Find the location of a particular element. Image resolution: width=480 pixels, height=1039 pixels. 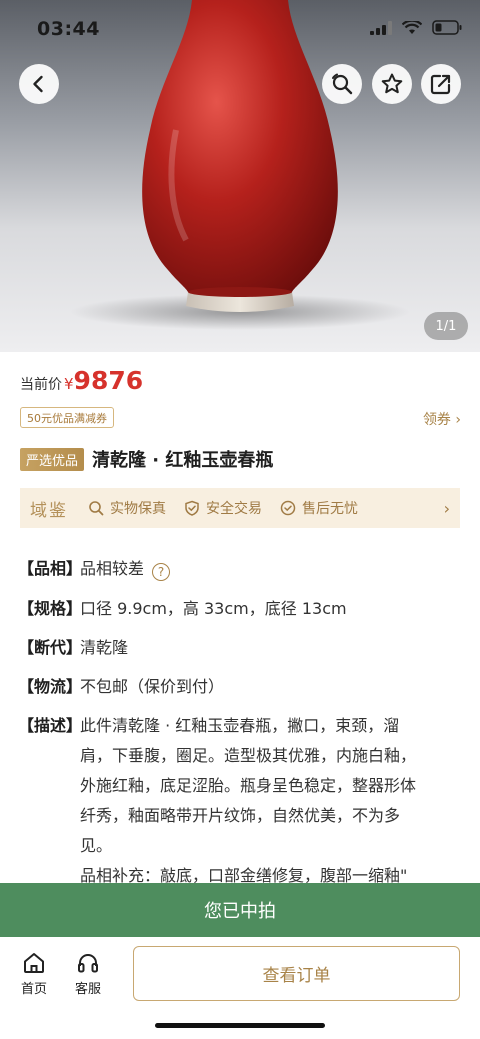

guarantee-safe-trade: 安全交易 is located at coordinates (223, 508).